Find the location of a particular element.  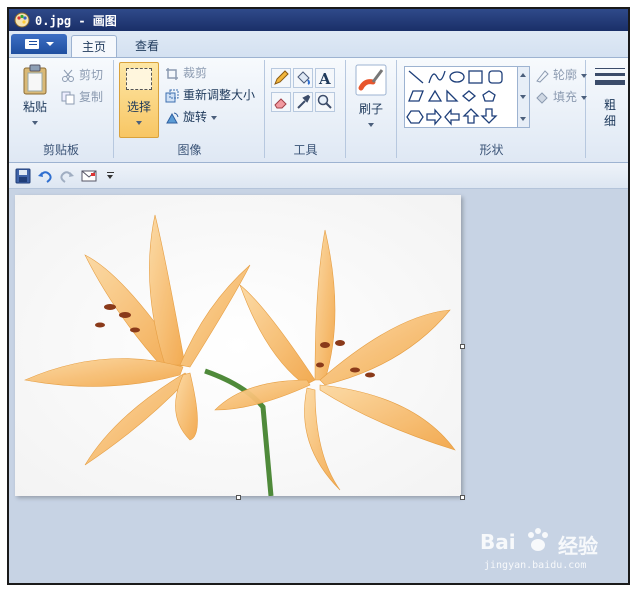

polygon-shape-icon is located at coordinates (416, 96).